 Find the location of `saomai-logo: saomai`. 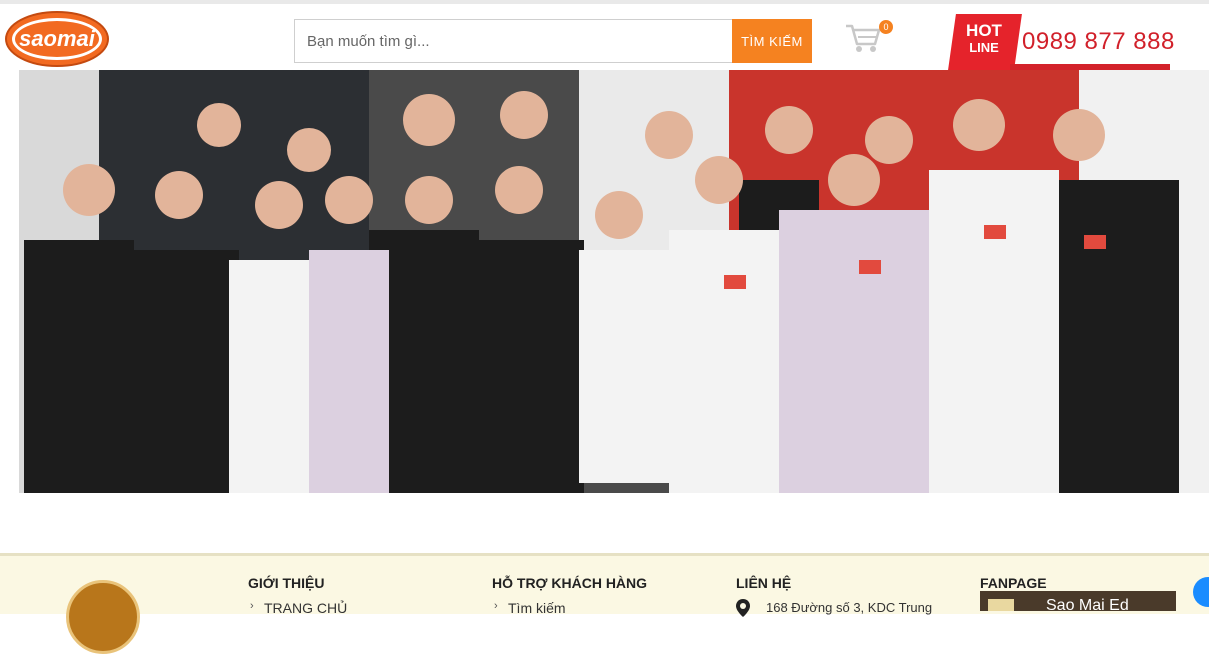

saomai-logo: saomai is located at coordinates (57, 39).